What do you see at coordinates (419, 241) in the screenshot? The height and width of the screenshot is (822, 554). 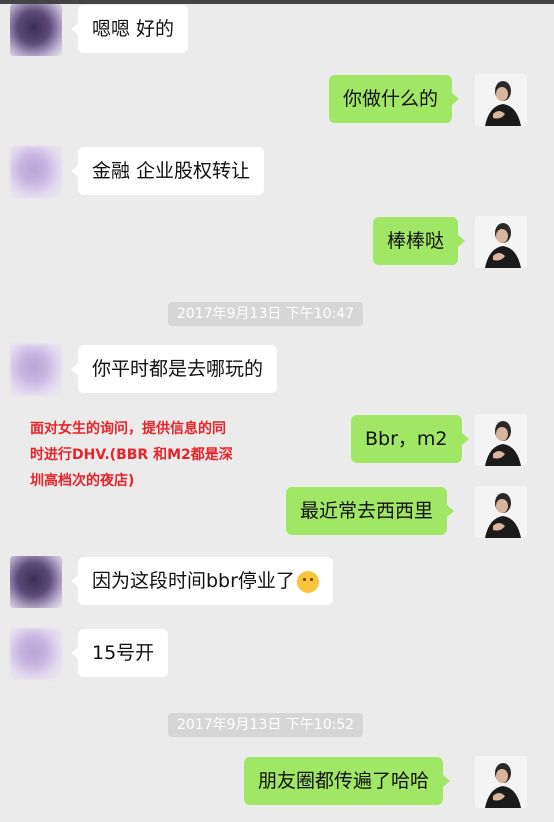 I see `message-bubble: 棒棒哒` at bounding box center [419, 241].